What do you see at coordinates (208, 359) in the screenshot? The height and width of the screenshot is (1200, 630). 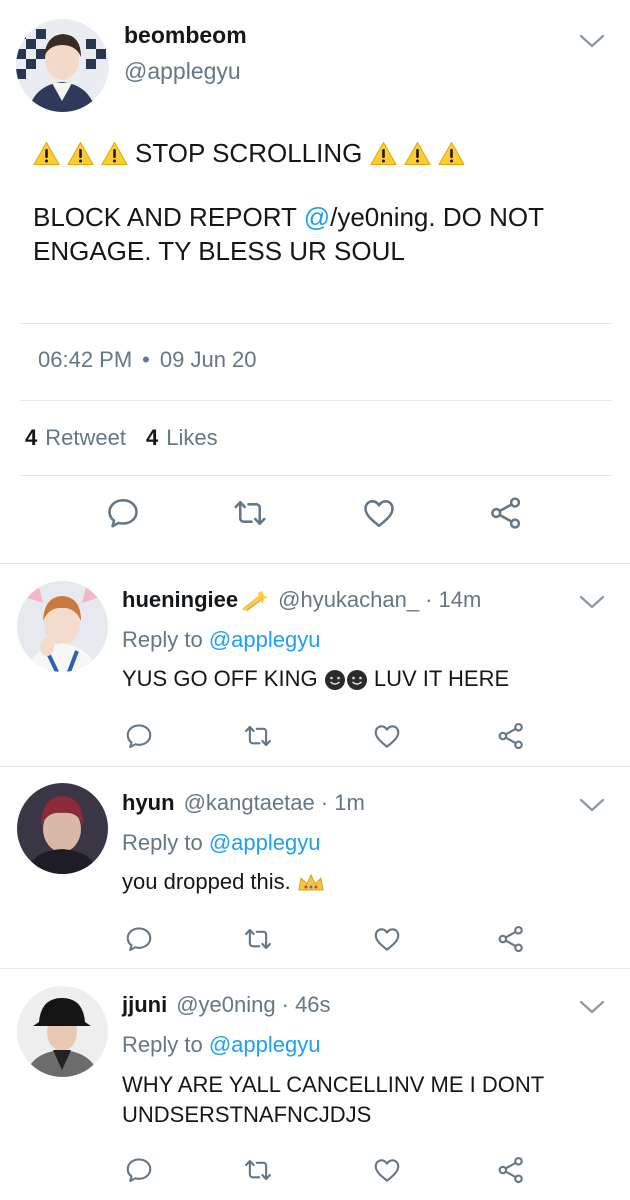 I see `tweet-date: 09 Jun 20` at bounding box center [208, 359].